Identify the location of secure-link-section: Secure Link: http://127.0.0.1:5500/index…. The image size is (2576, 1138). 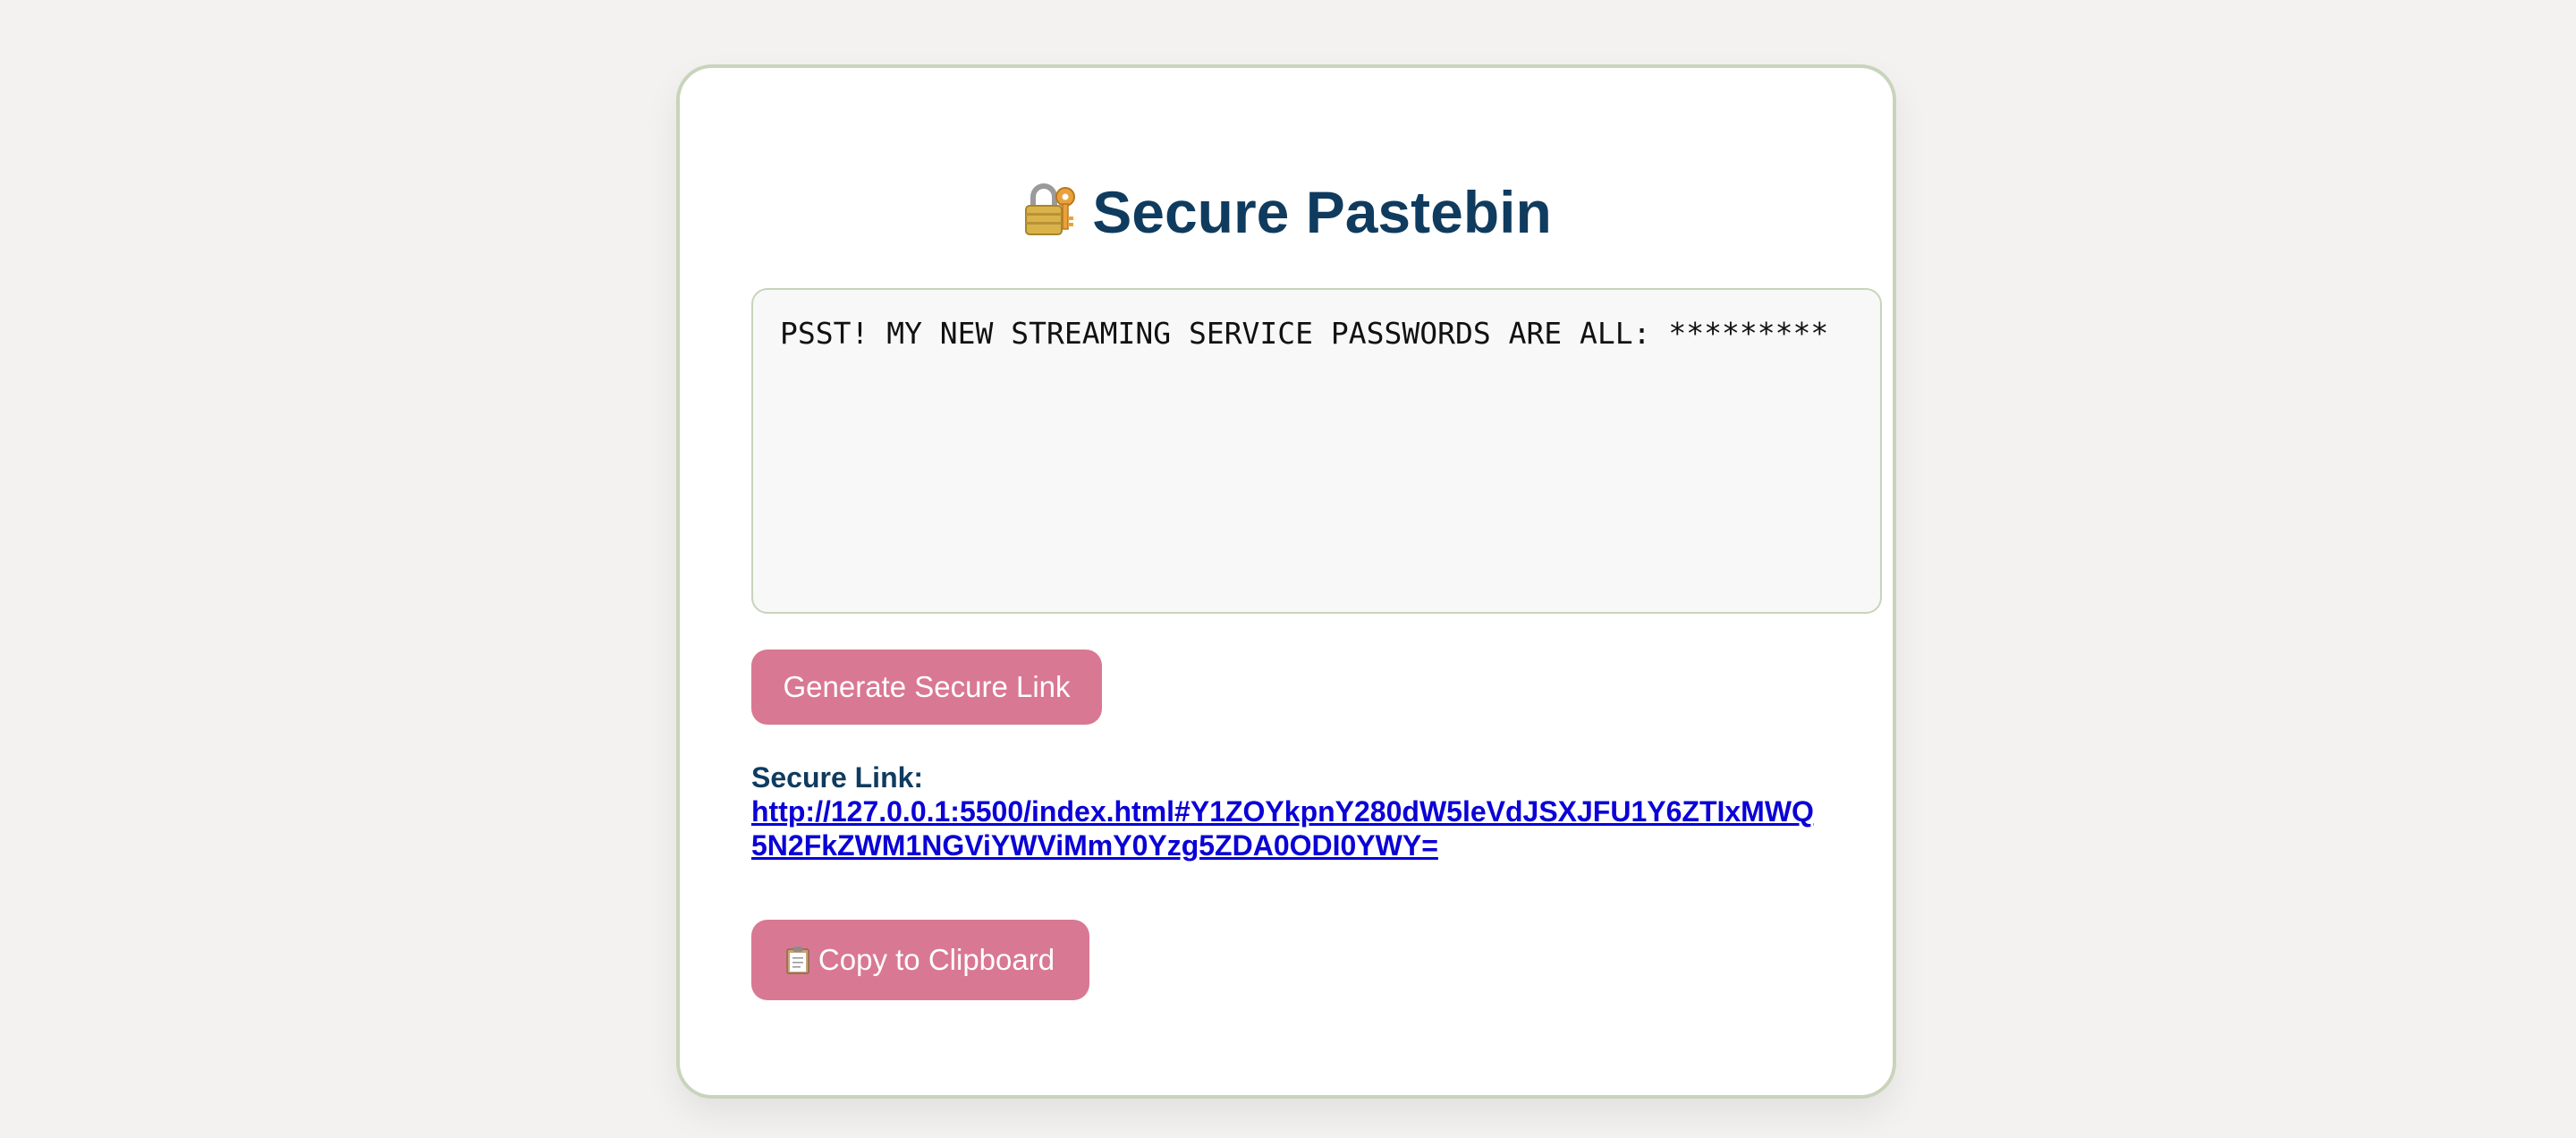
(1288, 811).